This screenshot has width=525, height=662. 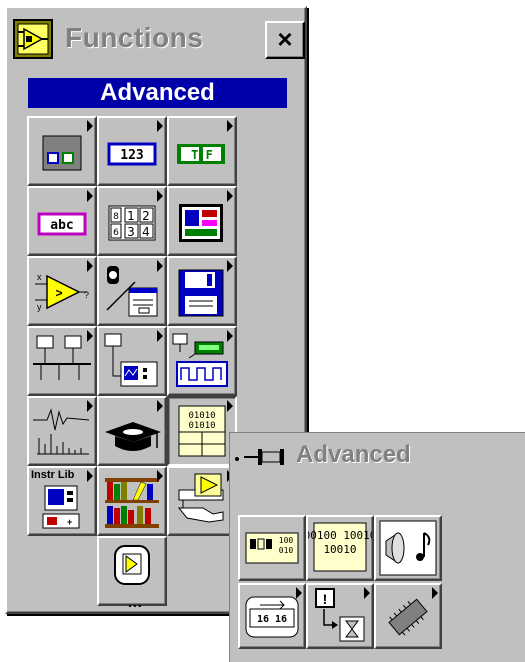 I want to click on numeric-icon: 123, so click(x=132, y=151).